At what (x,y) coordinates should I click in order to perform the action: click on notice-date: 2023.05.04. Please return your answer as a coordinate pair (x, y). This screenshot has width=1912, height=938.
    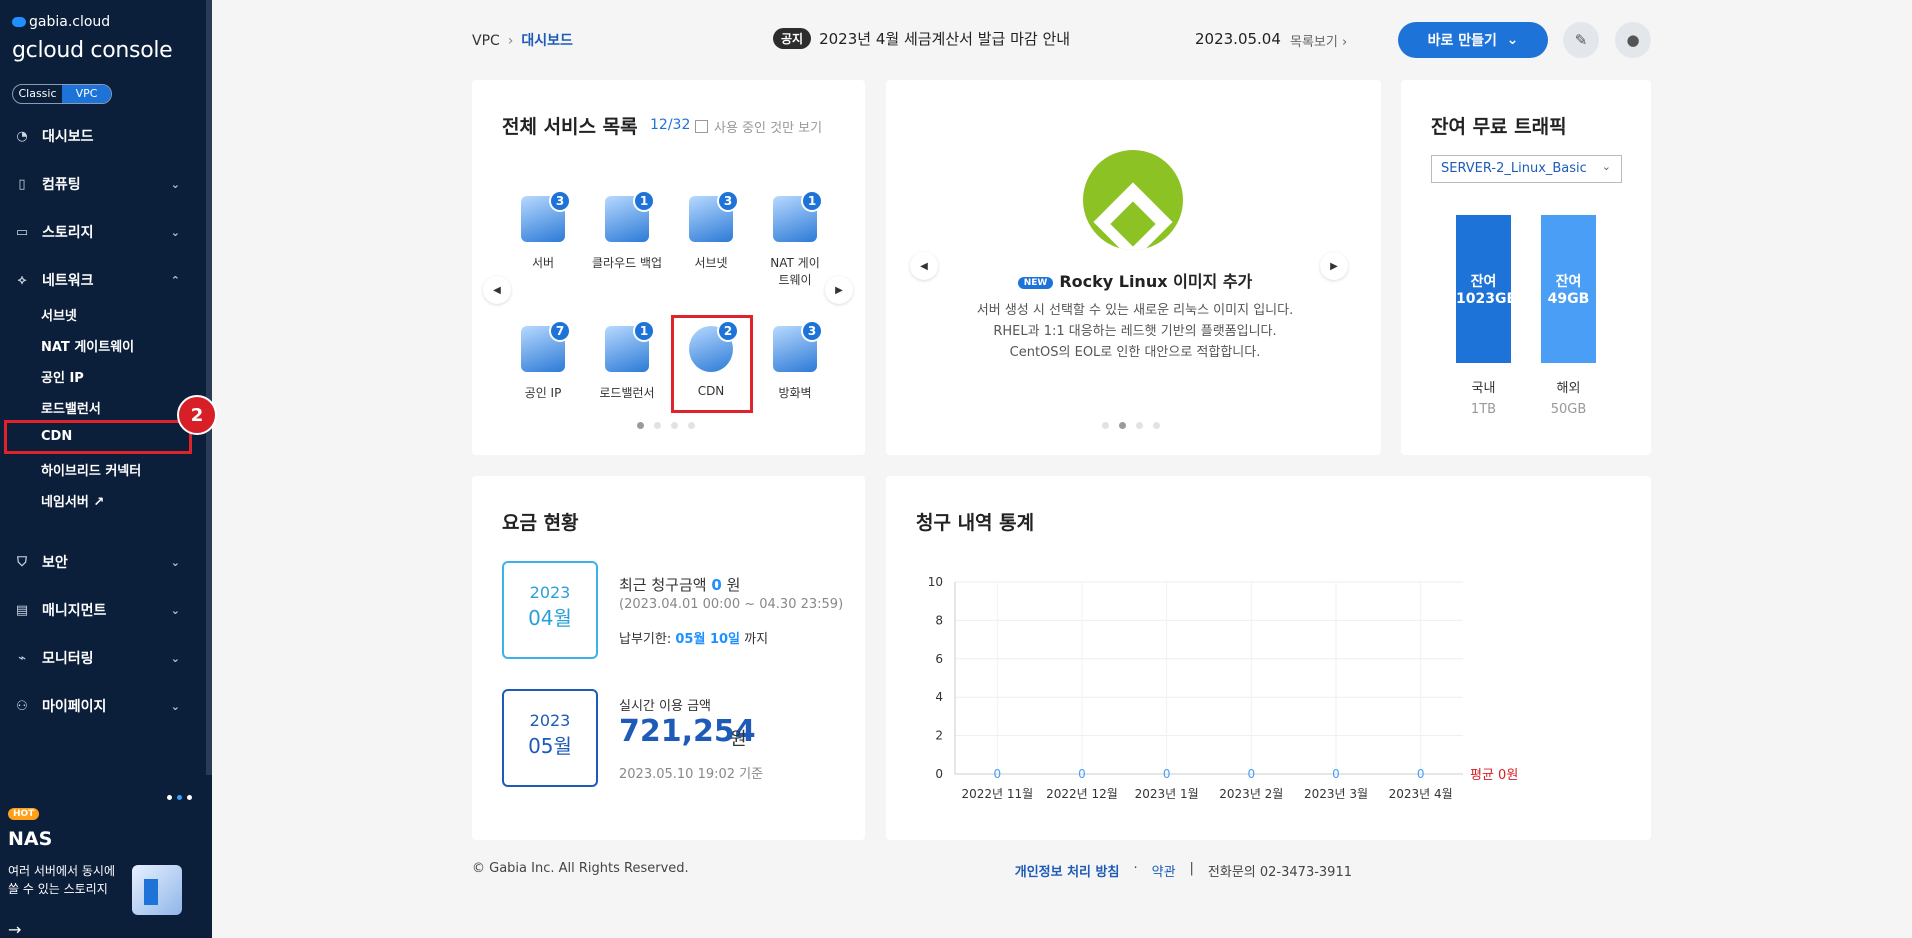
    Looking at the image, I should click on (1238, 39).